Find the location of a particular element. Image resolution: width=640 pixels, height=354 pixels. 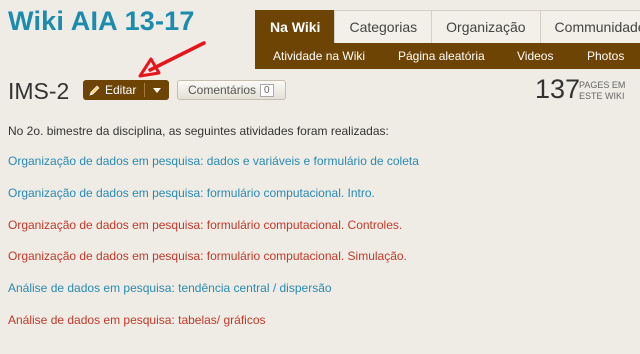

chevron-down-icon is located at coordinates (157, 90).